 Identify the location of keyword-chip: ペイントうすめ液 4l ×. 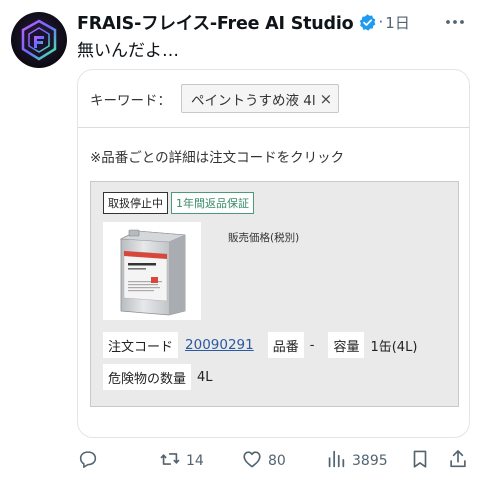
(260, 98).